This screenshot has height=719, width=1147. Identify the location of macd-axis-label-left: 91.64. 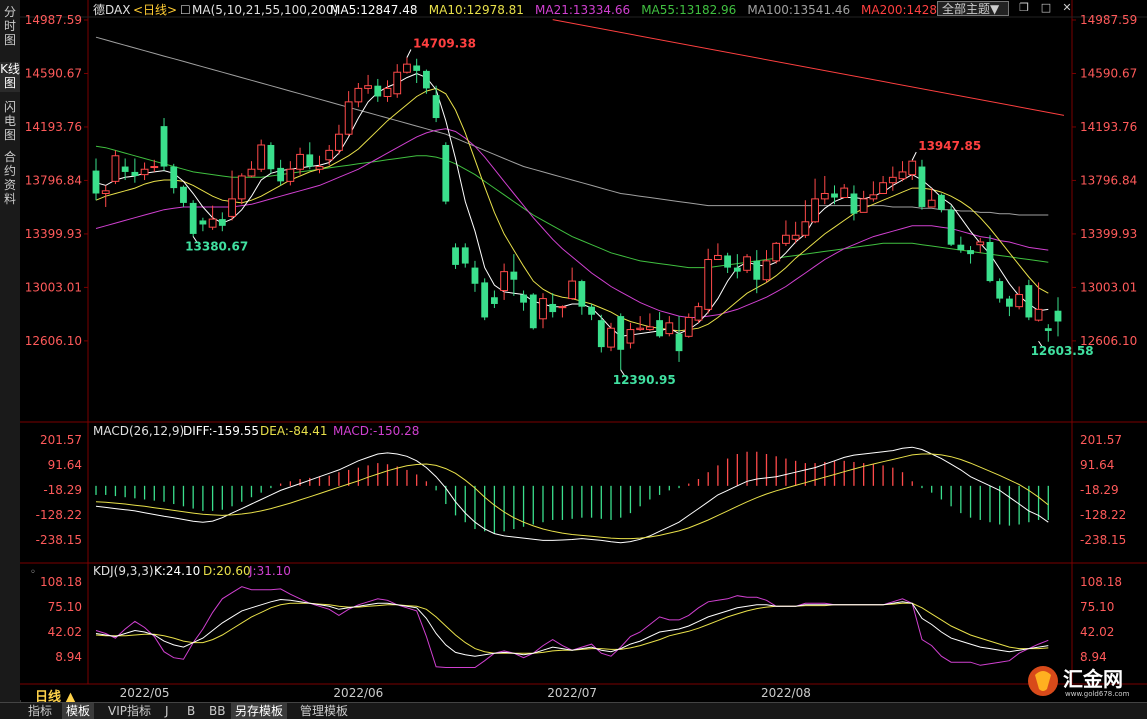
(65, 465).